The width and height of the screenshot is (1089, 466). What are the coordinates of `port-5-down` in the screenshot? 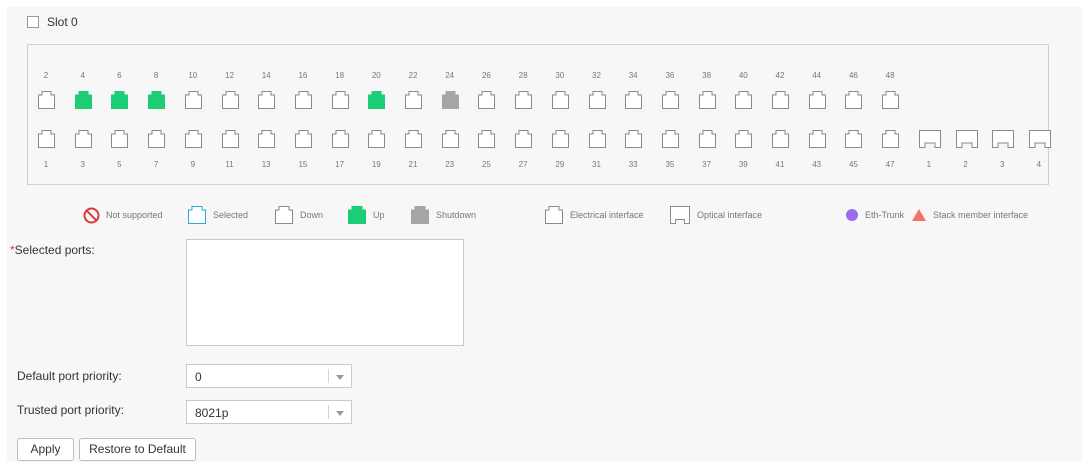 It's located at (119, 138).